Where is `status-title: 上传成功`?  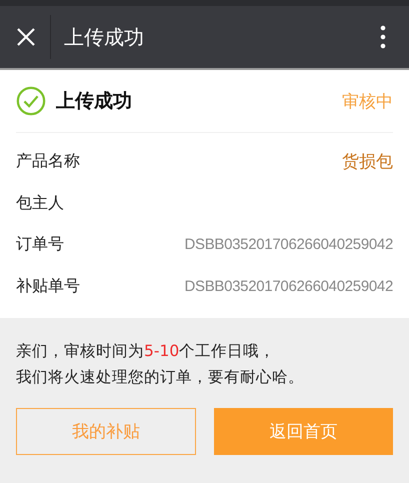
status-title: 上传成功 is located at coordinates (94, 101).